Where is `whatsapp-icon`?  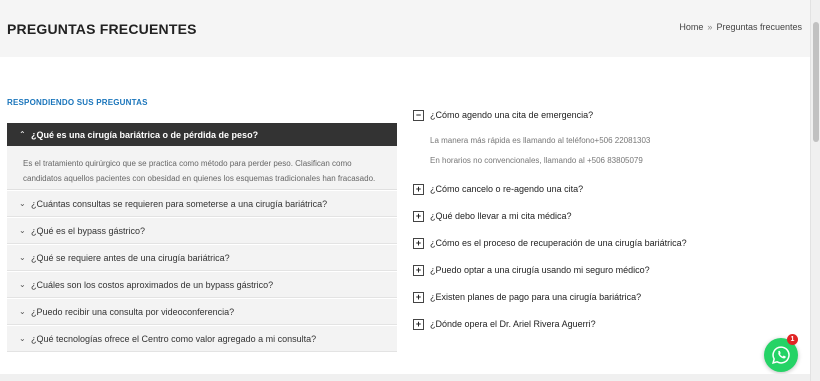 whatsapp-icon is located at coordinates (781, 355).